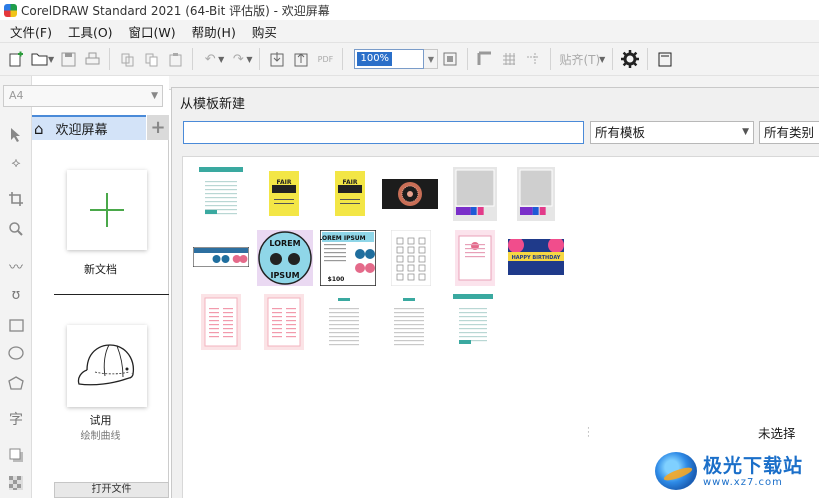  I want to click on new-document-label: 新文档, so click(100, 269).